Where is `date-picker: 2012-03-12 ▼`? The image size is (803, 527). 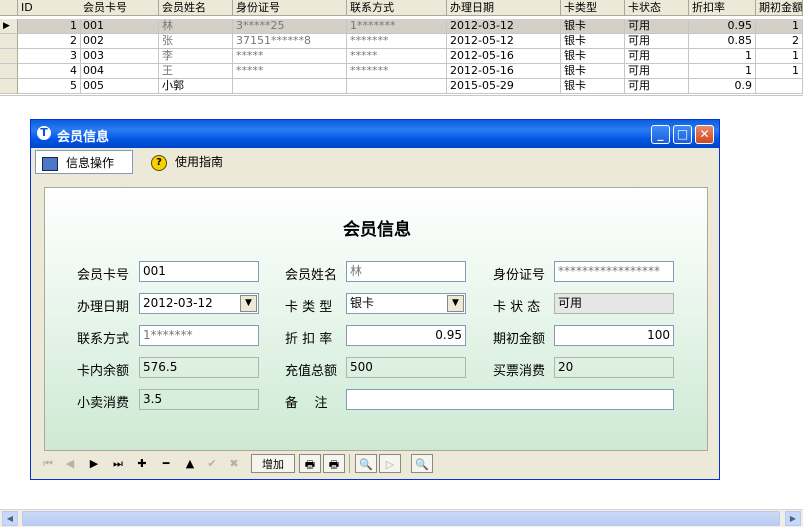 date-picker: 2012-03-12 ▼ is located at coordinates (199, 303).